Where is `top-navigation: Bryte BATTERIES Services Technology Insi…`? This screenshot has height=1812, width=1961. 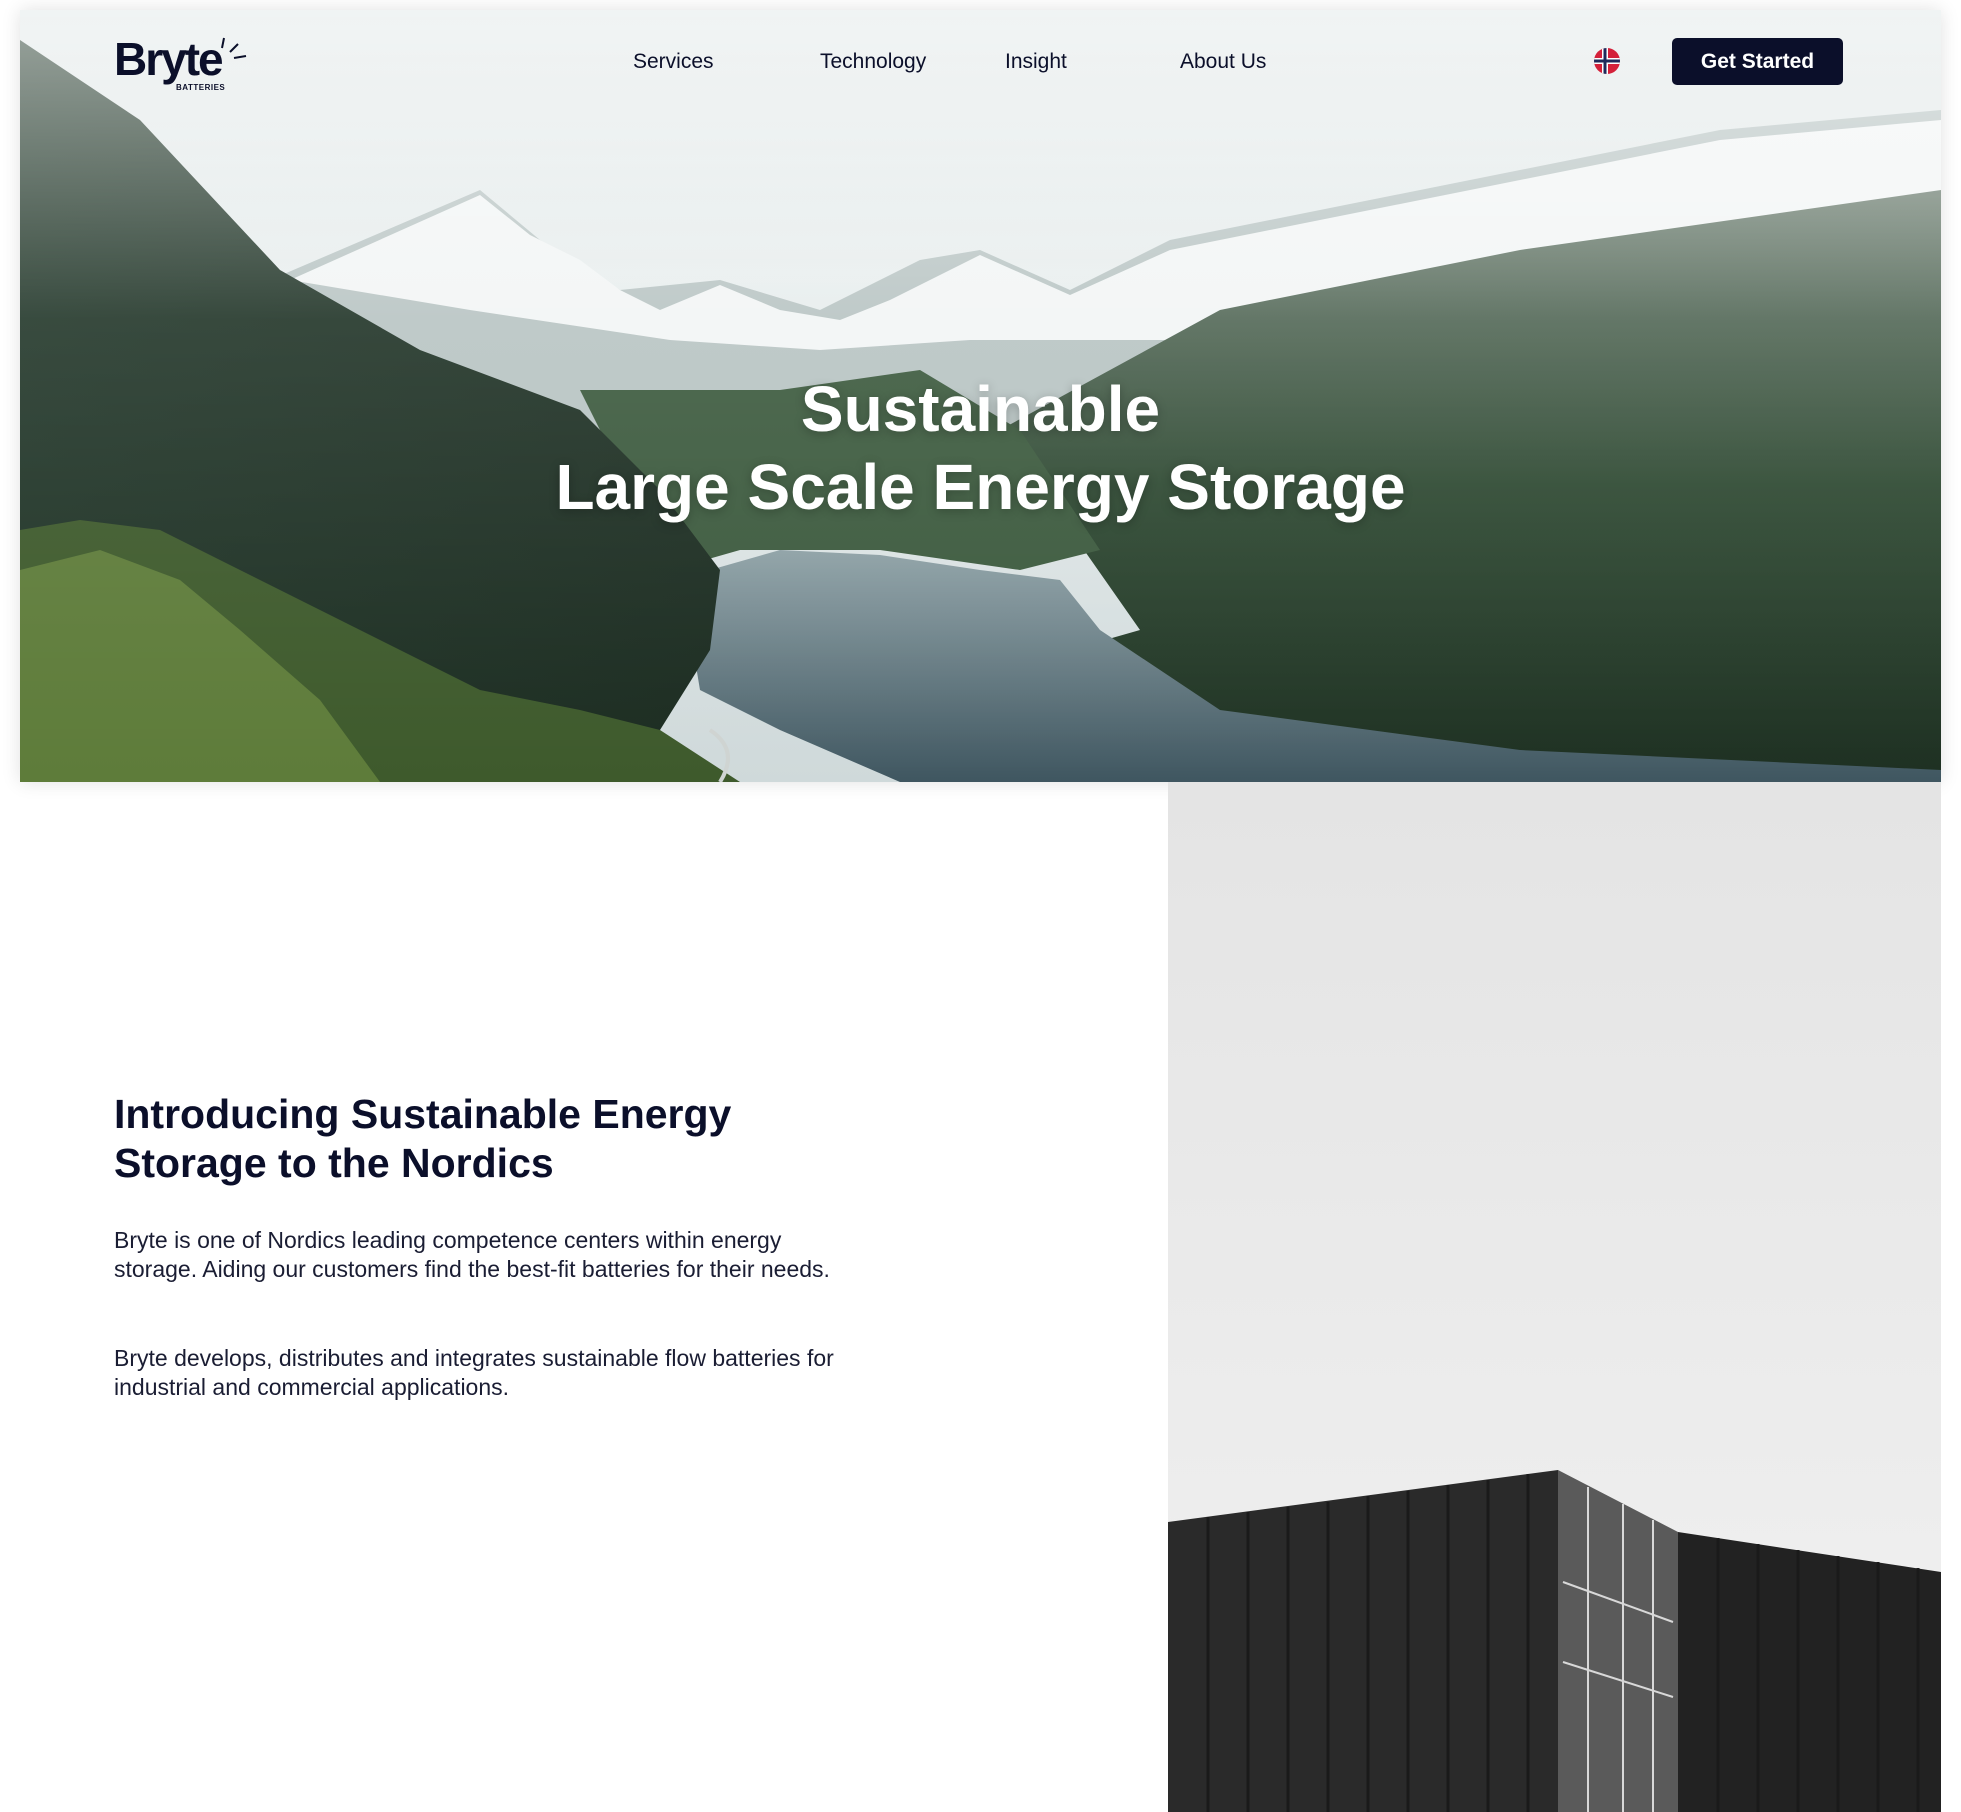
top-navigation: Bryte BATTERIES Services Technology Insi… is located at coordinates (980, 62).